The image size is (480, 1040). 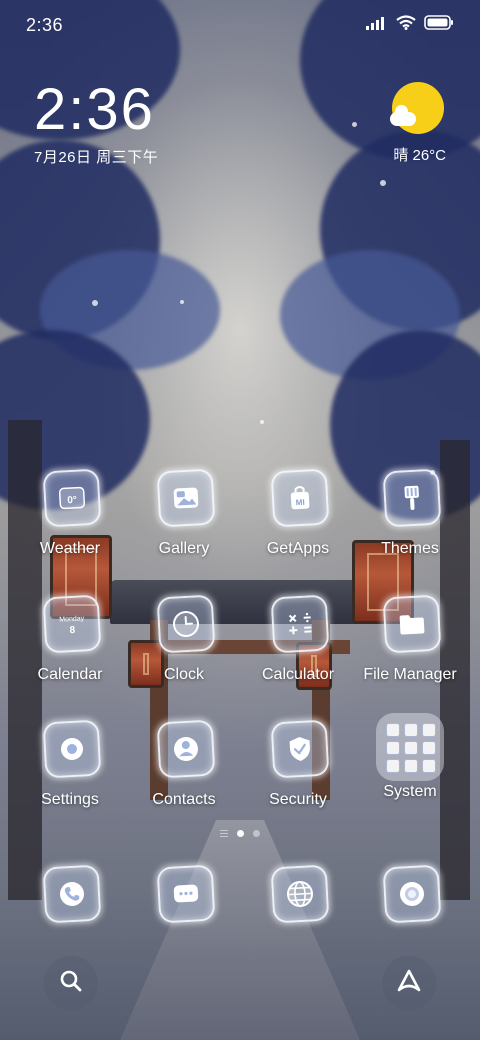 I want to click on calculator-icon, so click(x=300, y=624).